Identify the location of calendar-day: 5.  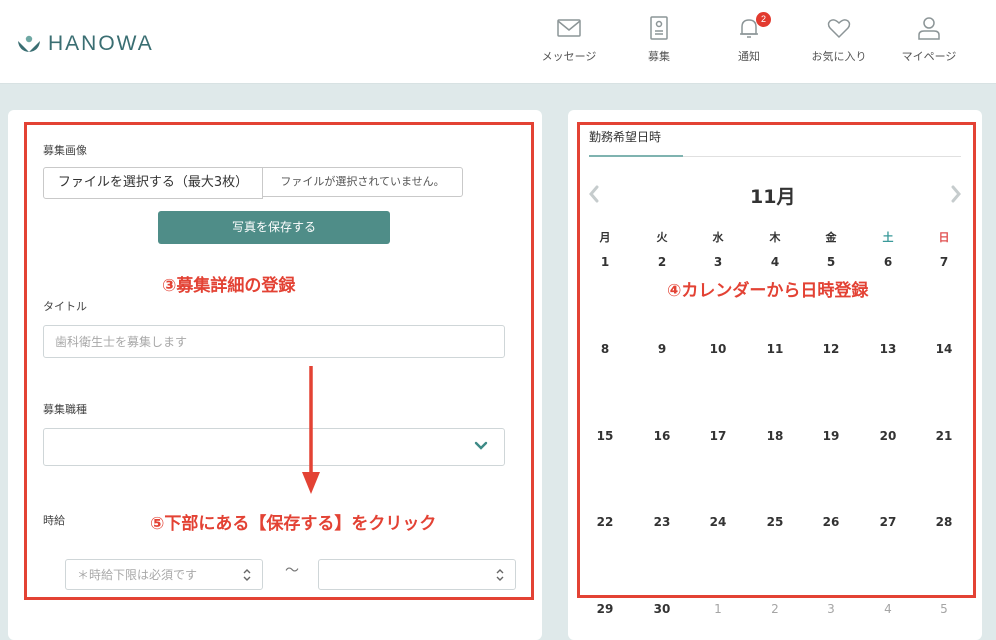
(944, 609).